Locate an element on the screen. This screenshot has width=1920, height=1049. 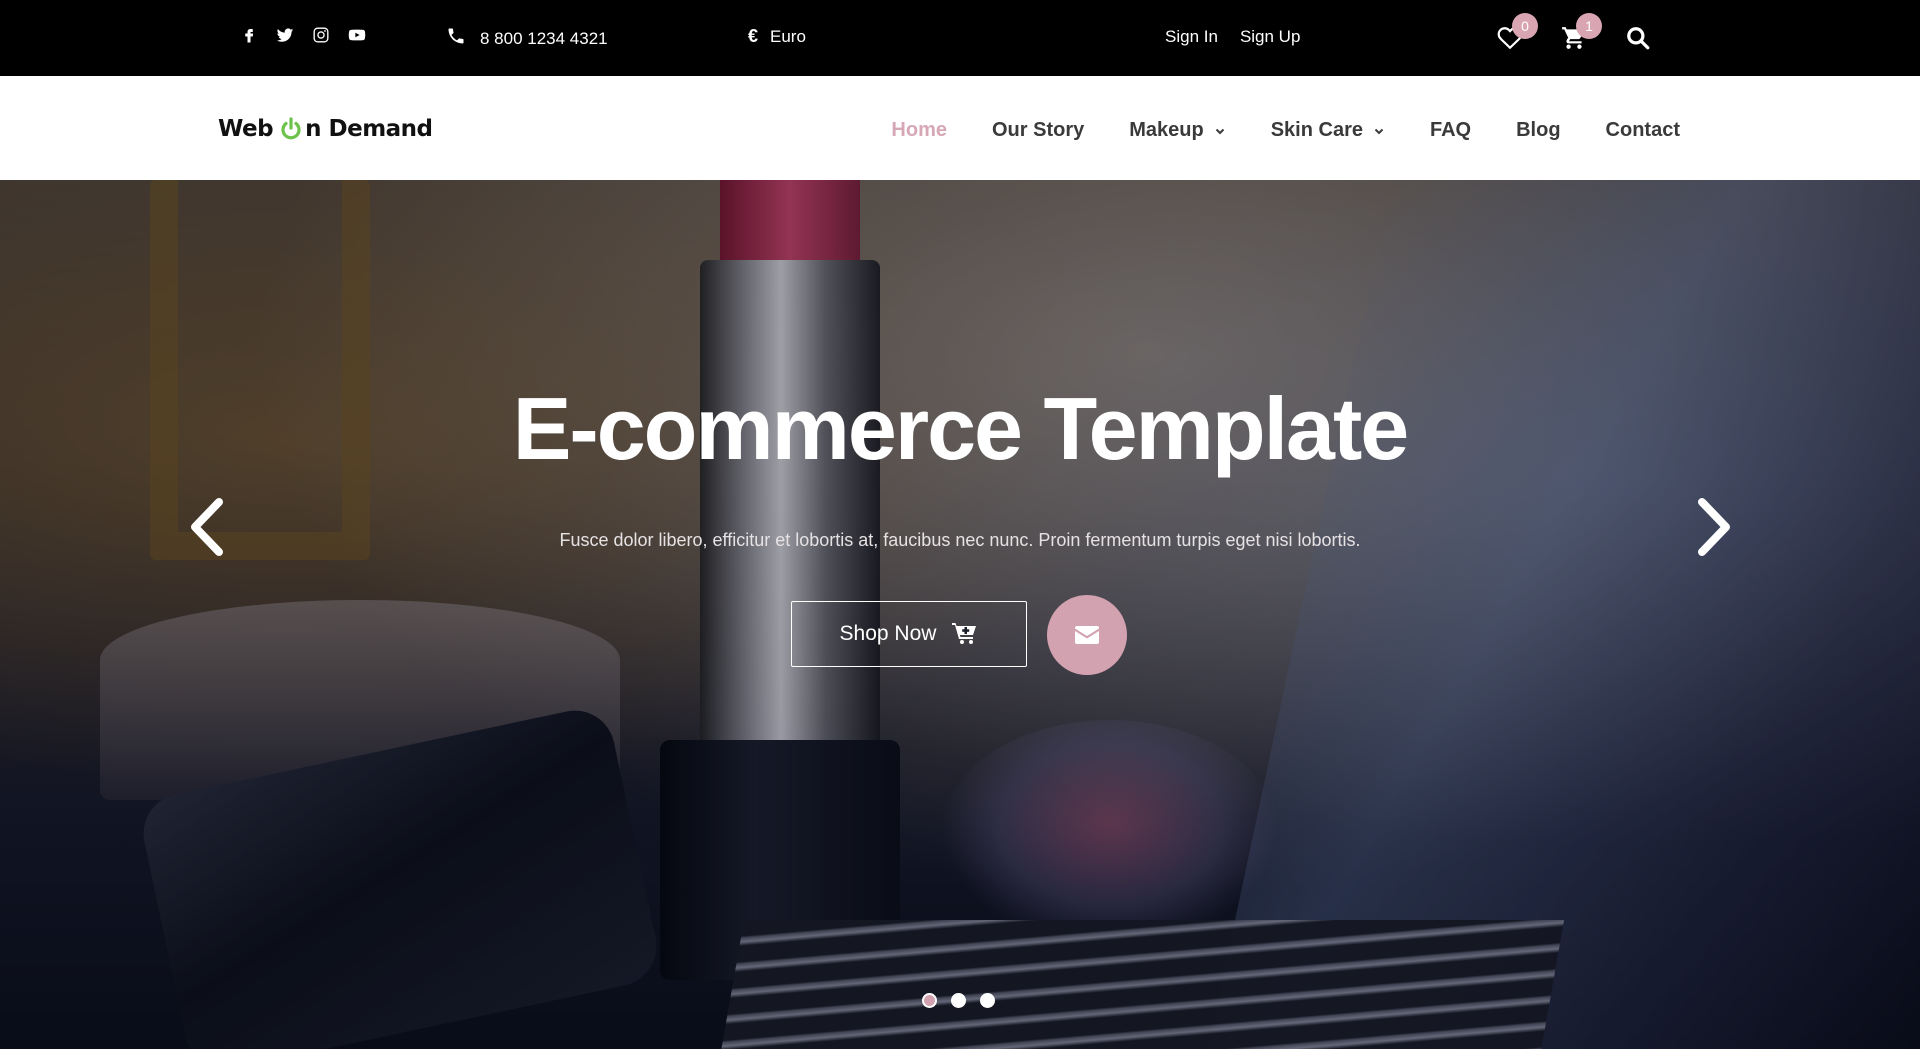
phone-icon is located at coordinates (456, 38).